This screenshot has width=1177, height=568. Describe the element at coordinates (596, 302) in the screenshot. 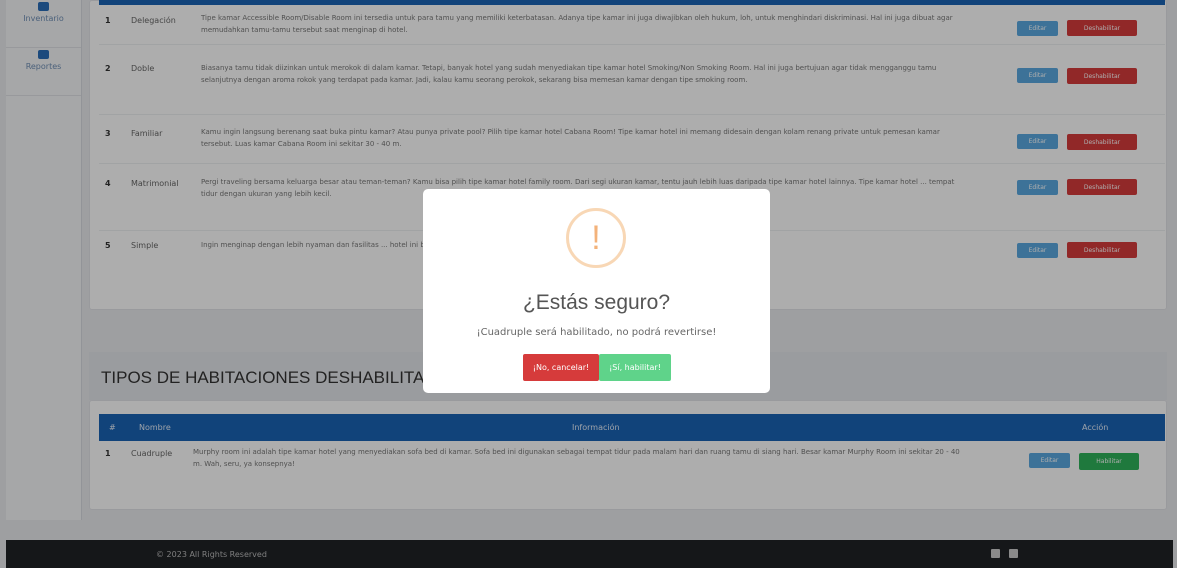

I see `dialog-title: ¿Estás seguro?` at that location.